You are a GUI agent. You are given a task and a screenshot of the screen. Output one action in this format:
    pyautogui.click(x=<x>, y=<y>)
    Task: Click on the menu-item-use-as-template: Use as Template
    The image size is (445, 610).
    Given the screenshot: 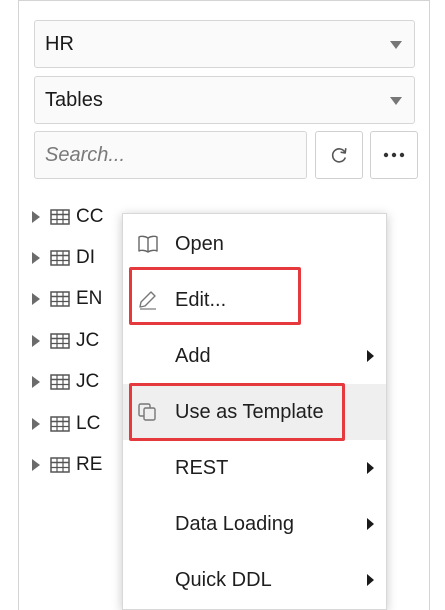 What is the action you would take?
    pyautogui.click(x=254, y=412)
    